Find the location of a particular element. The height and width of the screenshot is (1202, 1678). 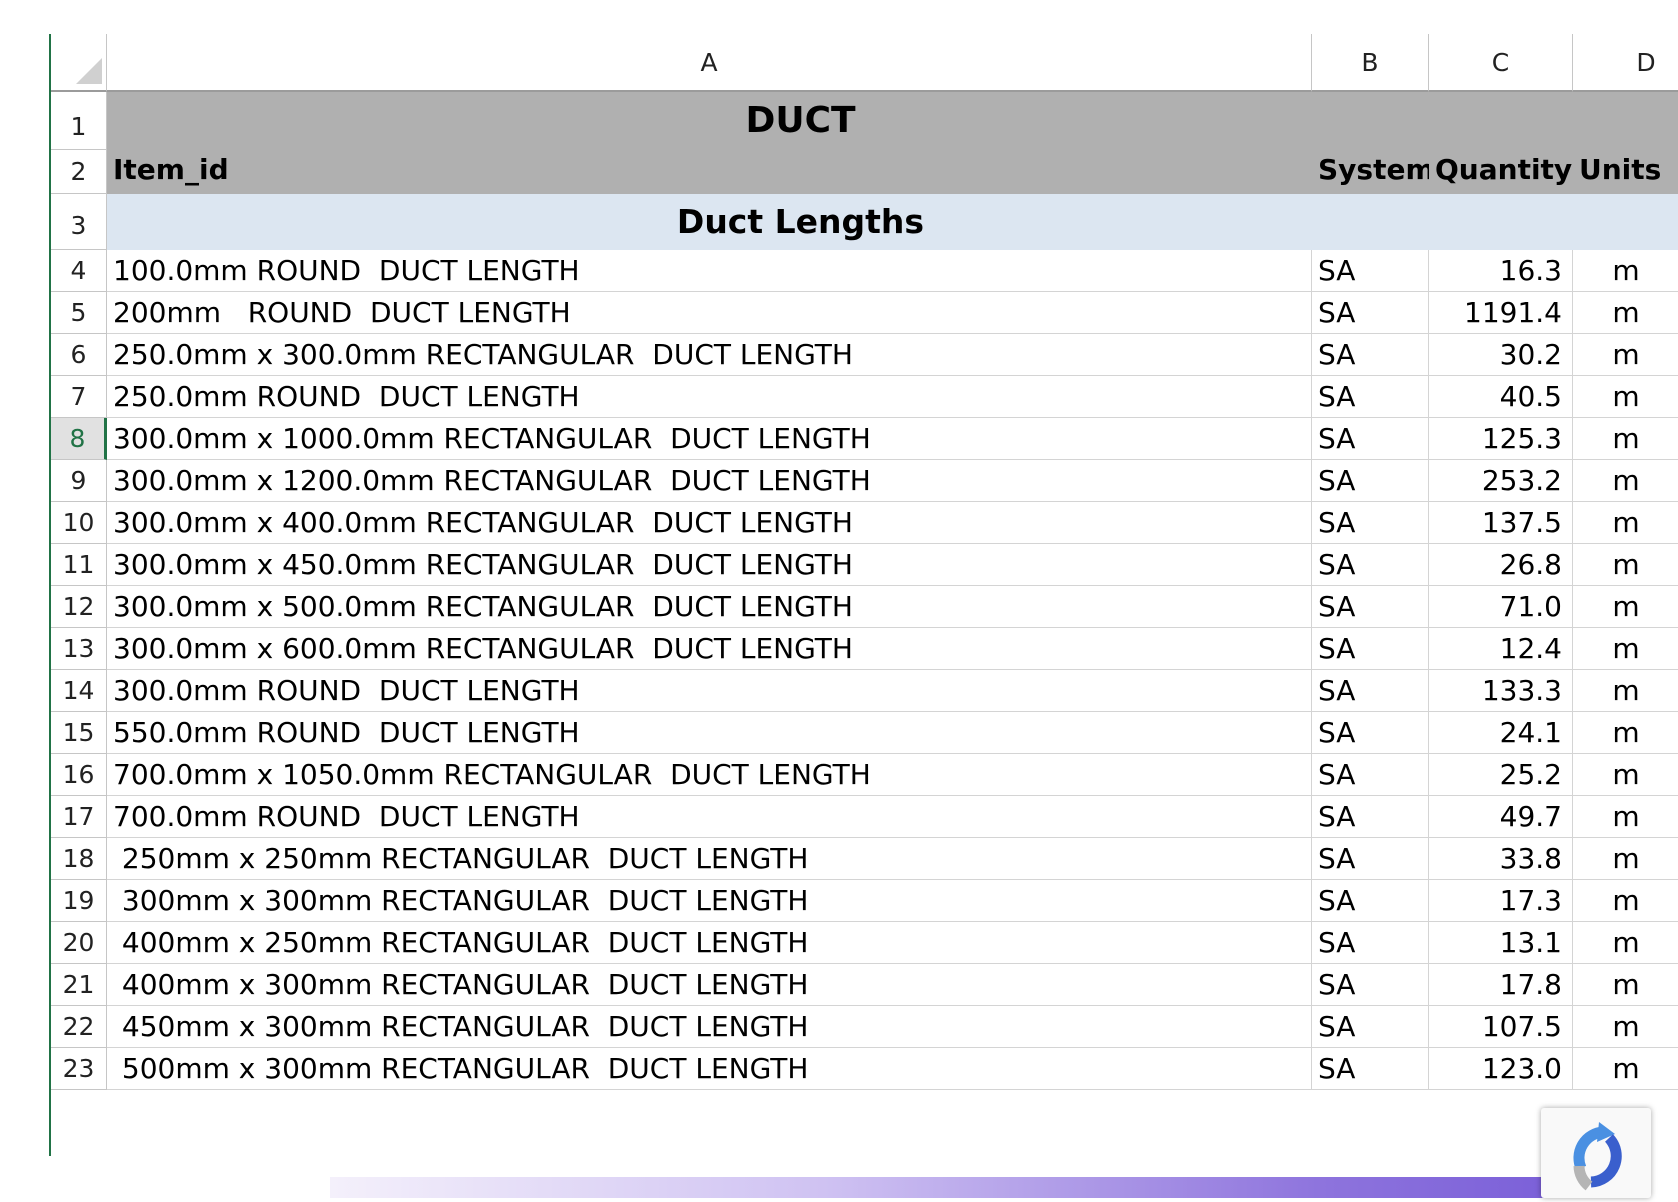

row-header: 3 is located at coordinates (79, 222).